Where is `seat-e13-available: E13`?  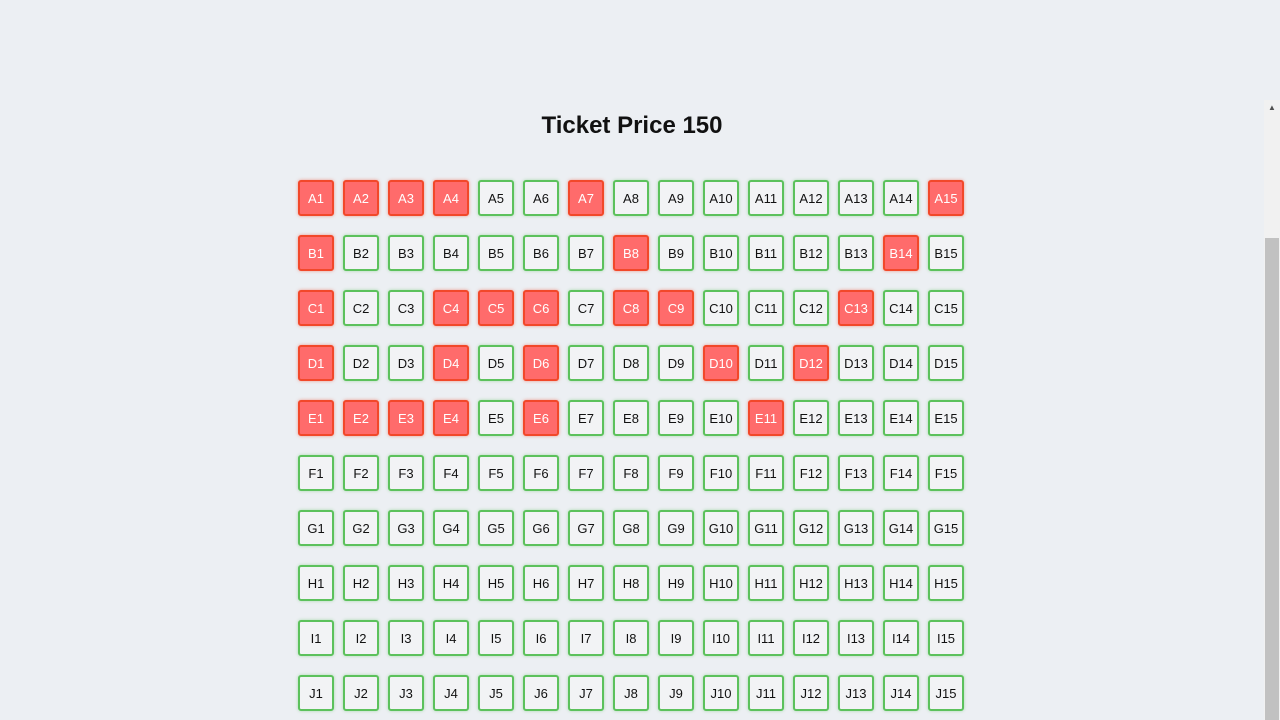
seat-e13-available: E13 is located at coordinates (856, 418).